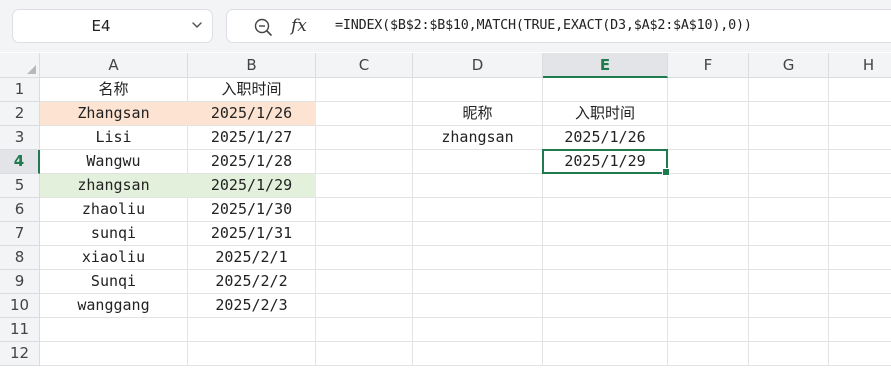 This screenshot has height=379, width=891. I want to click on name-box-value: E4, so click(101, 26).